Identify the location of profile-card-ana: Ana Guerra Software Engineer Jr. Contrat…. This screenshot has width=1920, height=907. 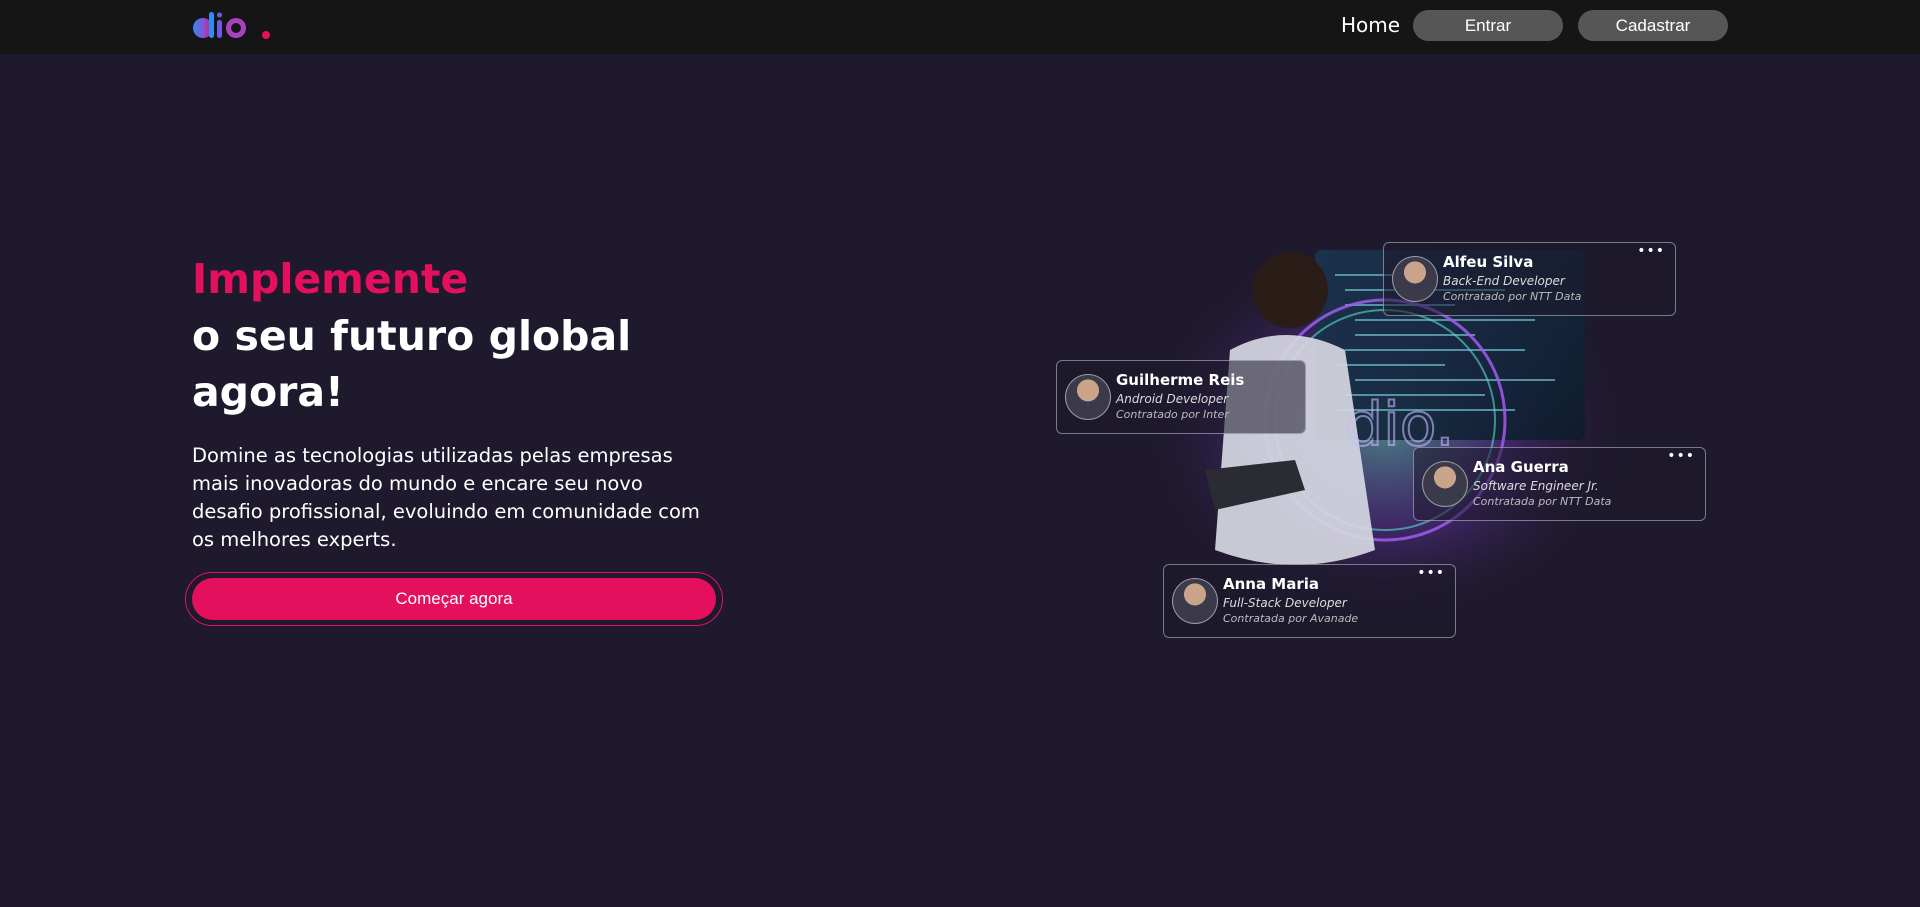
(1559, 484).